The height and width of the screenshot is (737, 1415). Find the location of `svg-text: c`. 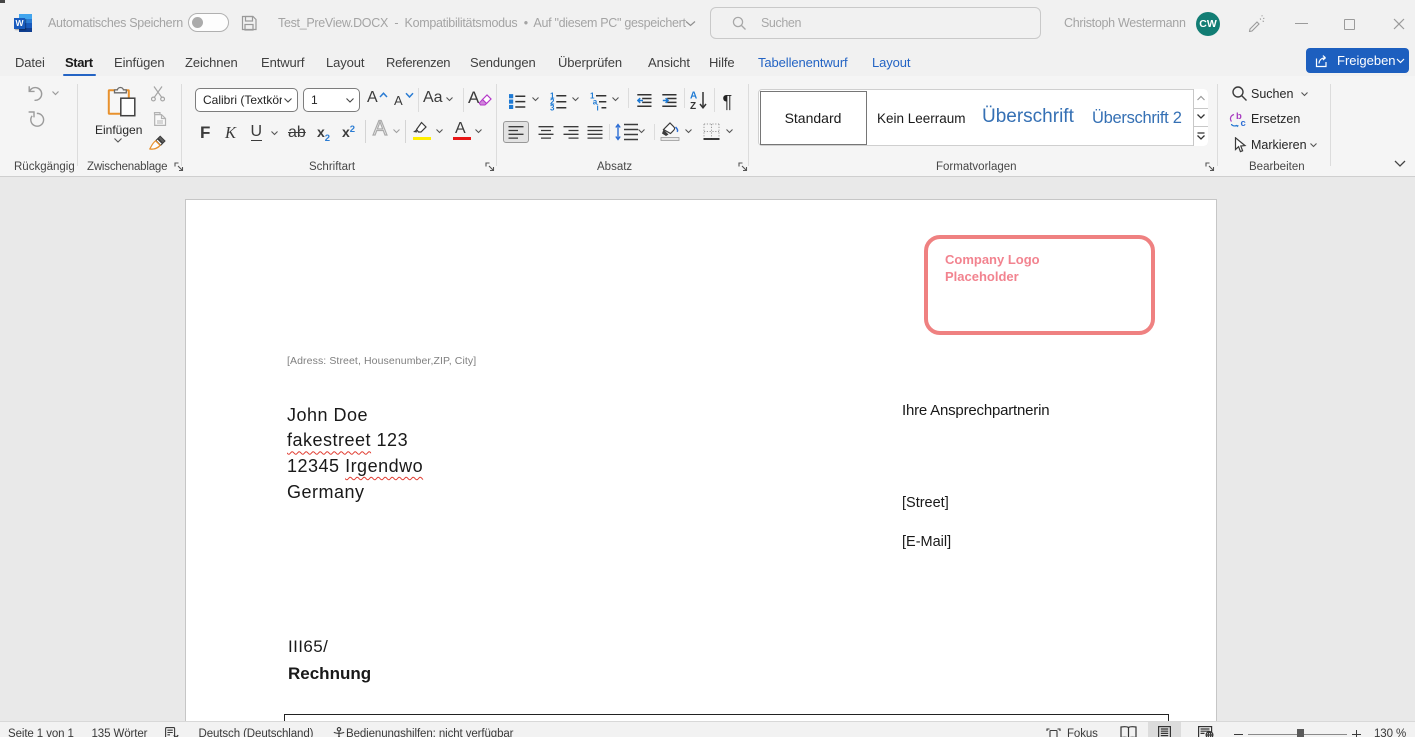

svg-text: c is located at coordinates (1243, 123).